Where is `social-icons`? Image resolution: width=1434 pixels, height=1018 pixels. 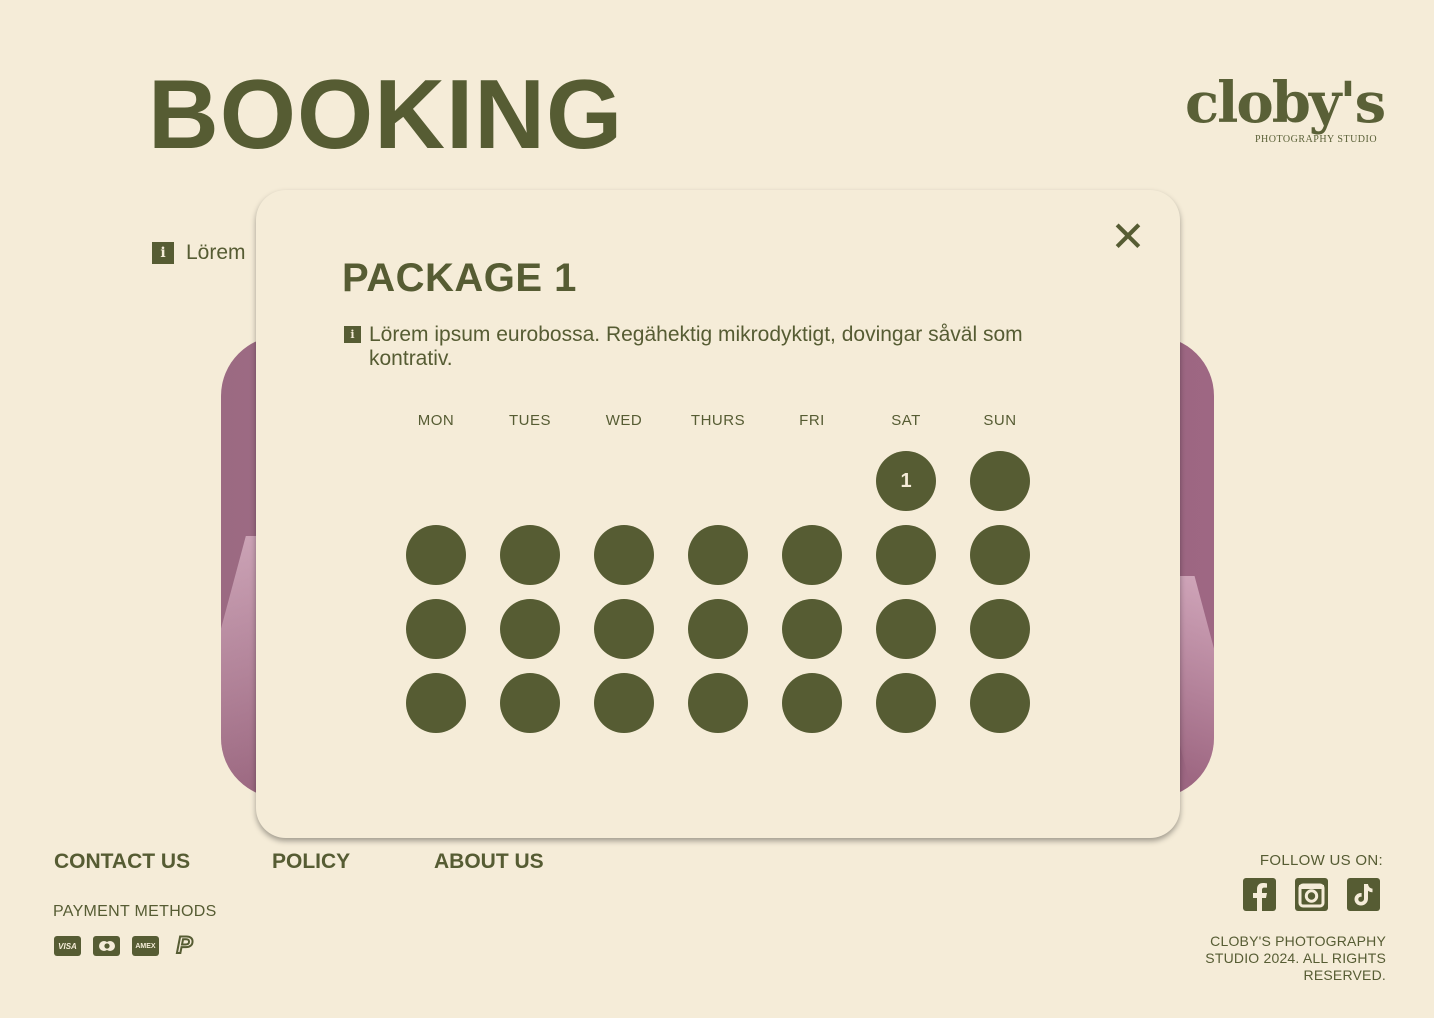 social-icons is located at coordinates (1311, 894).